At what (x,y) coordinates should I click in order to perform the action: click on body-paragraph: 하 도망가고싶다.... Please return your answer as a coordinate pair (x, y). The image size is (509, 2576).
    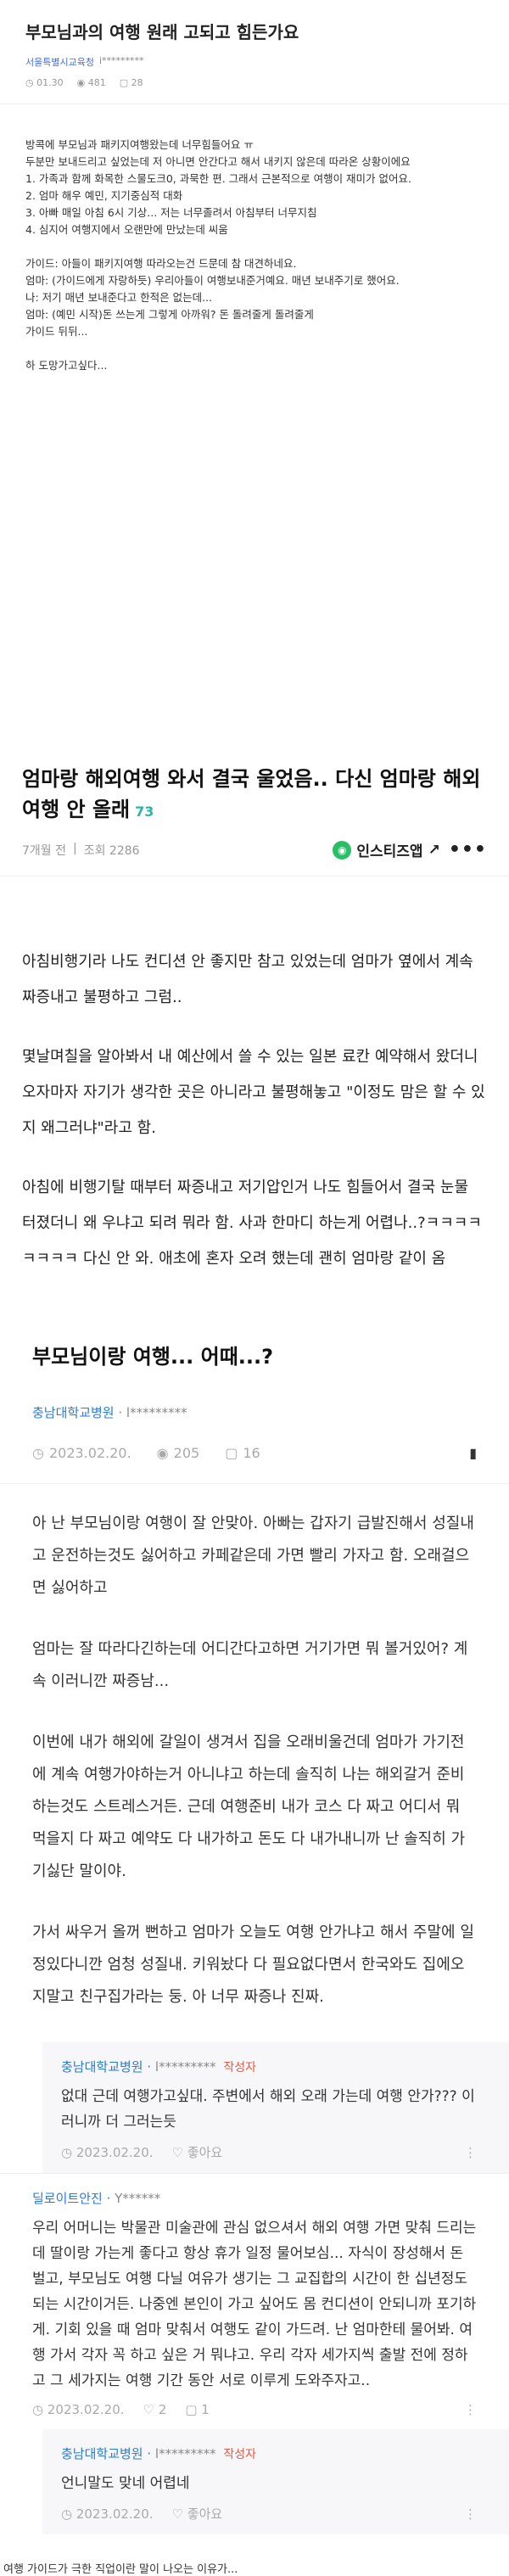
    Looking at the image, I should click on (66, 366).